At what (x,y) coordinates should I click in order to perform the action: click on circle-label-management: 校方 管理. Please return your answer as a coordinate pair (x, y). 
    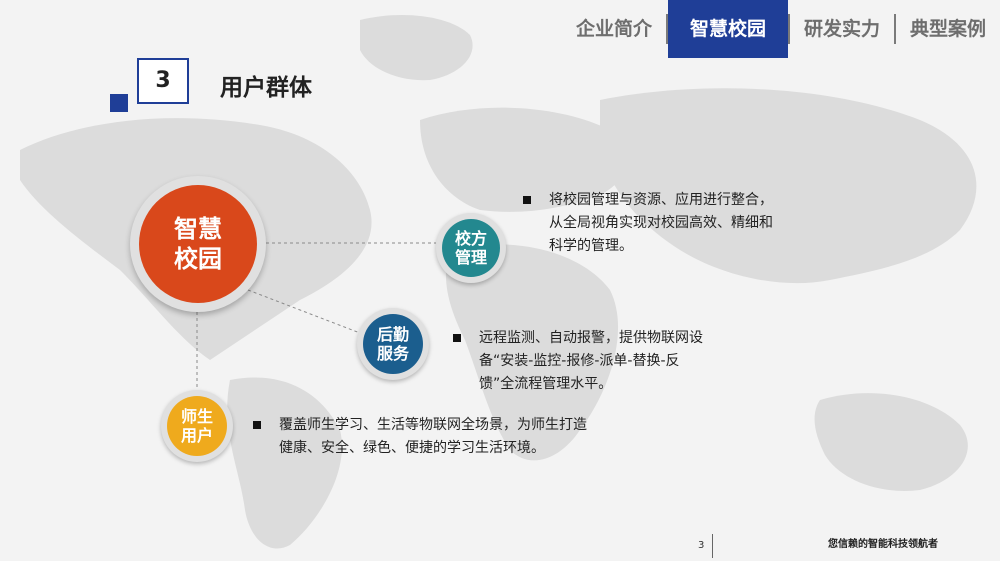
    Looking at the image, I should click on (470, 248).